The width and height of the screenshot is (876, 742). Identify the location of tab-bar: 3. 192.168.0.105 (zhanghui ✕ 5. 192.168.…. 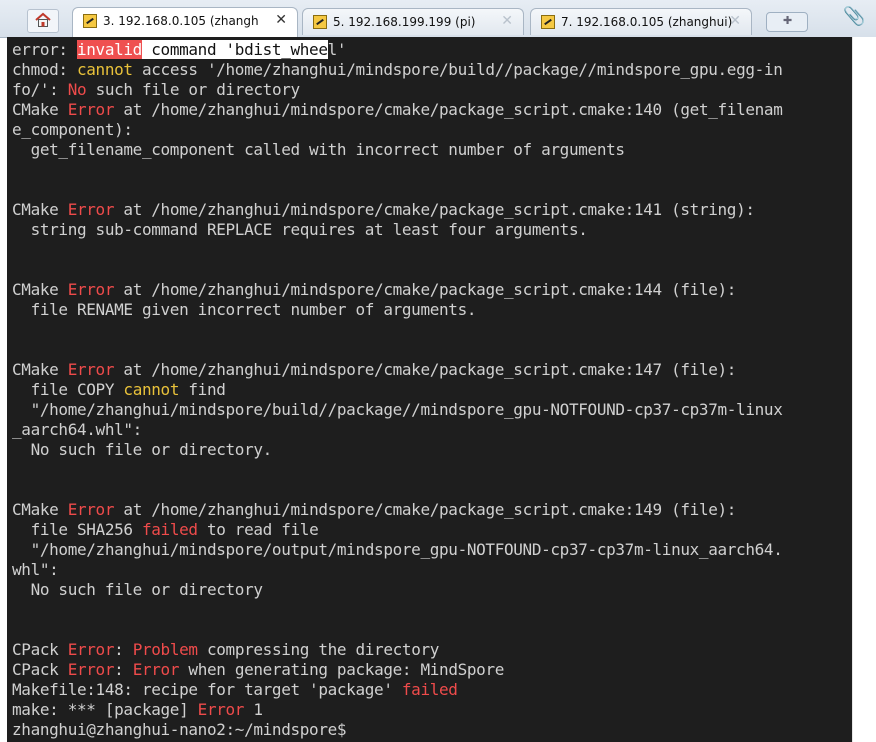
(438, 19).